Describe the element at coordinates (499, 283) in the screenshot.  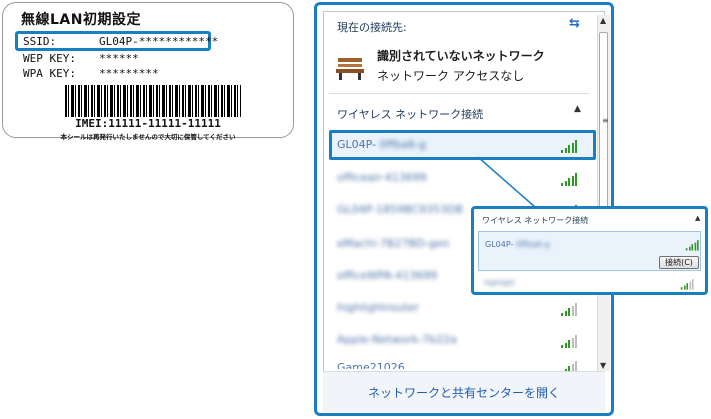
I see `zoom-next-network: highlight` at that location.